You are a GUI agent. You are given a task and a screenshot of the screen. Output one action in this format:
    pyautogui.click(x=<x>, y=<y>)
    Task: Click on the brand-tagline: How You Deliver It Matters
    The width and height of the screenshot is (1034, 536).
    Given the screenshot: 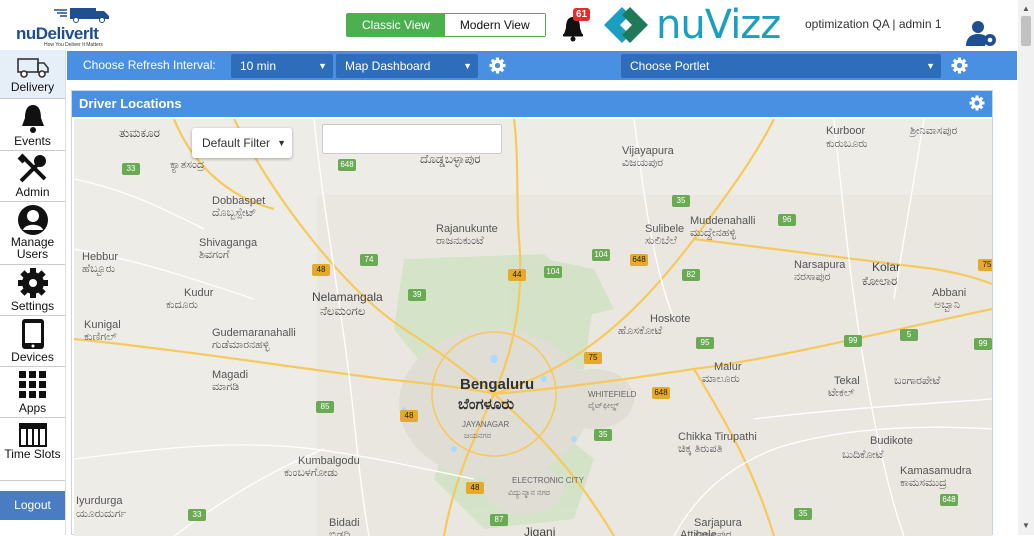 What is the action you would take?
    pyautogui.click(x=73, y=45)
    